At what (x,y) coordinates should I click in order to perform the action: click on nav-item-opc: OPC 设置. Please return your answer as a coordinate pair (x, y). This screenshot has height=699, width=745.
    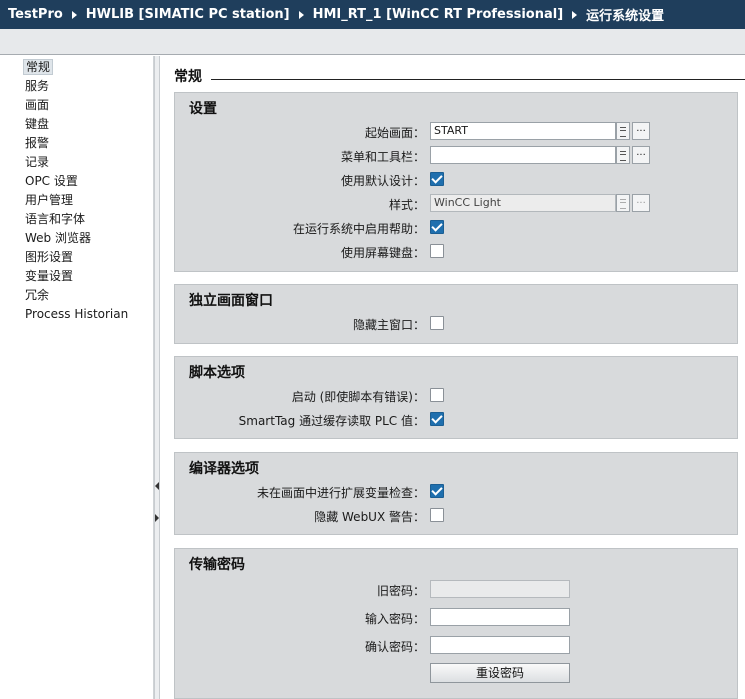
    Looking at the image, I should click on (78, 181).